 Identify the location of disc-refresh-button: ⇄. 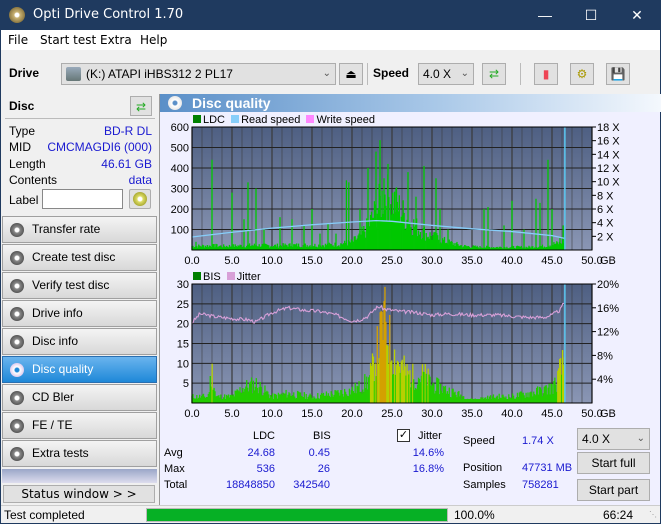
(141, 106).